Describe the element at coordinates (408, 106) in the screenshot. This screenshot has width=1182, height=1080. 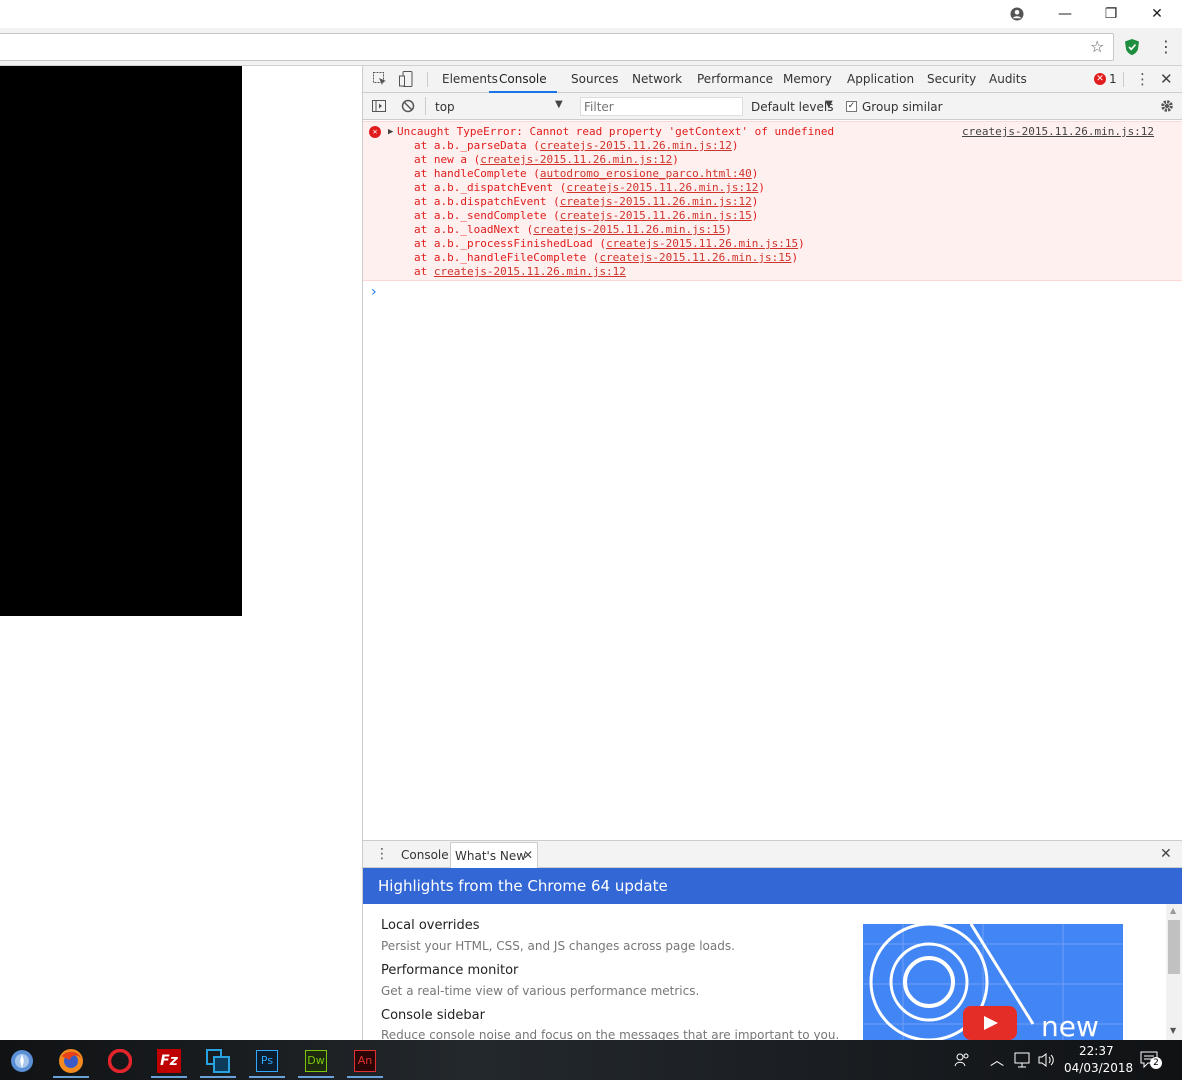
I see `clear-console-icon` at that location.